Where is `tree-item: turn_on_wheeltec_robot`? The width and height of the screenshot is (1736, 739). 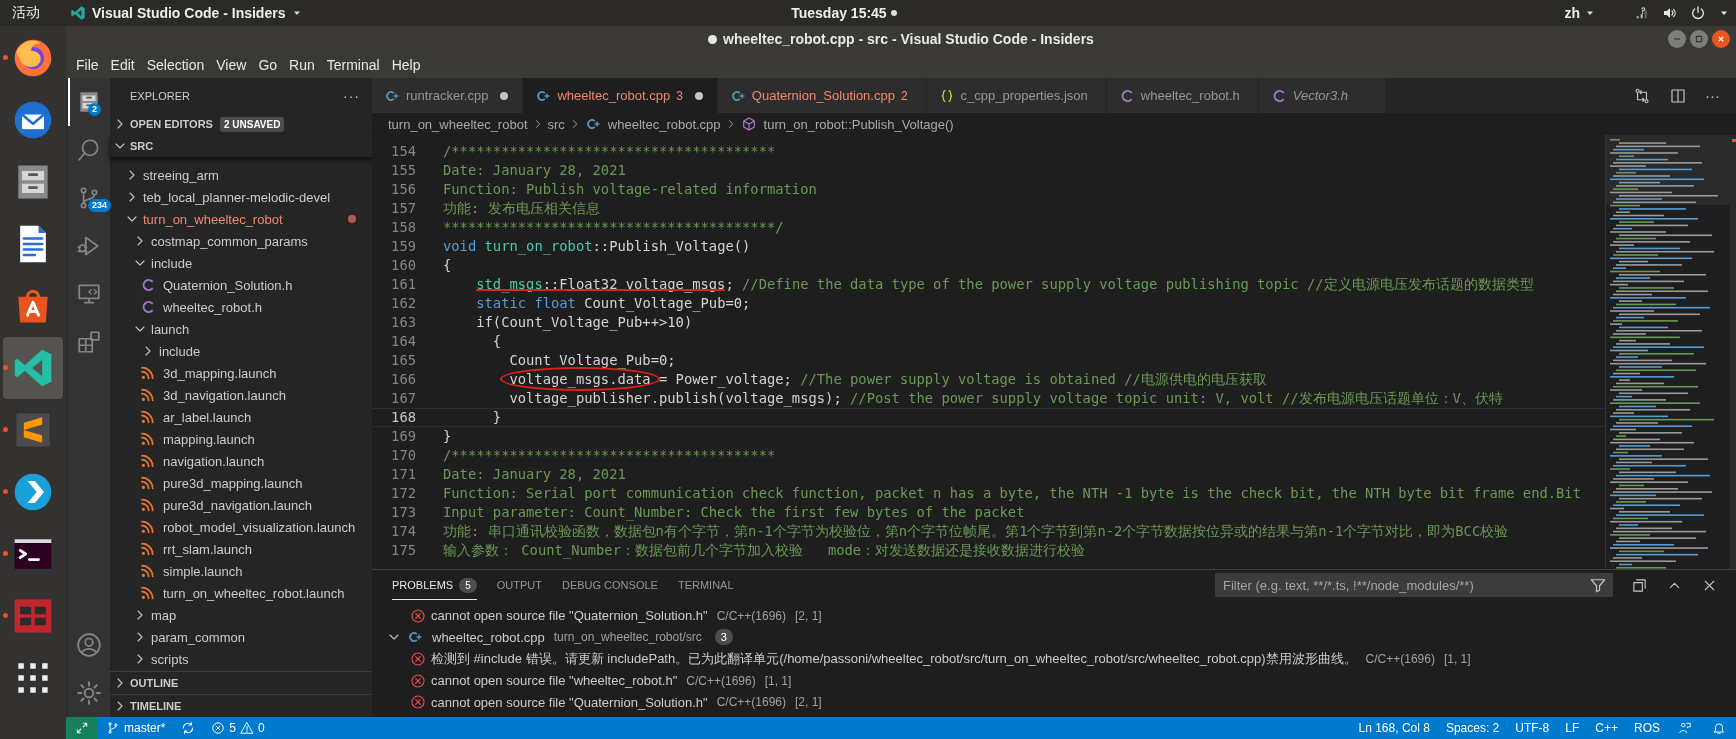
tree-item: turn_on_wheeltec_robot is located at coordinates (213, 219).